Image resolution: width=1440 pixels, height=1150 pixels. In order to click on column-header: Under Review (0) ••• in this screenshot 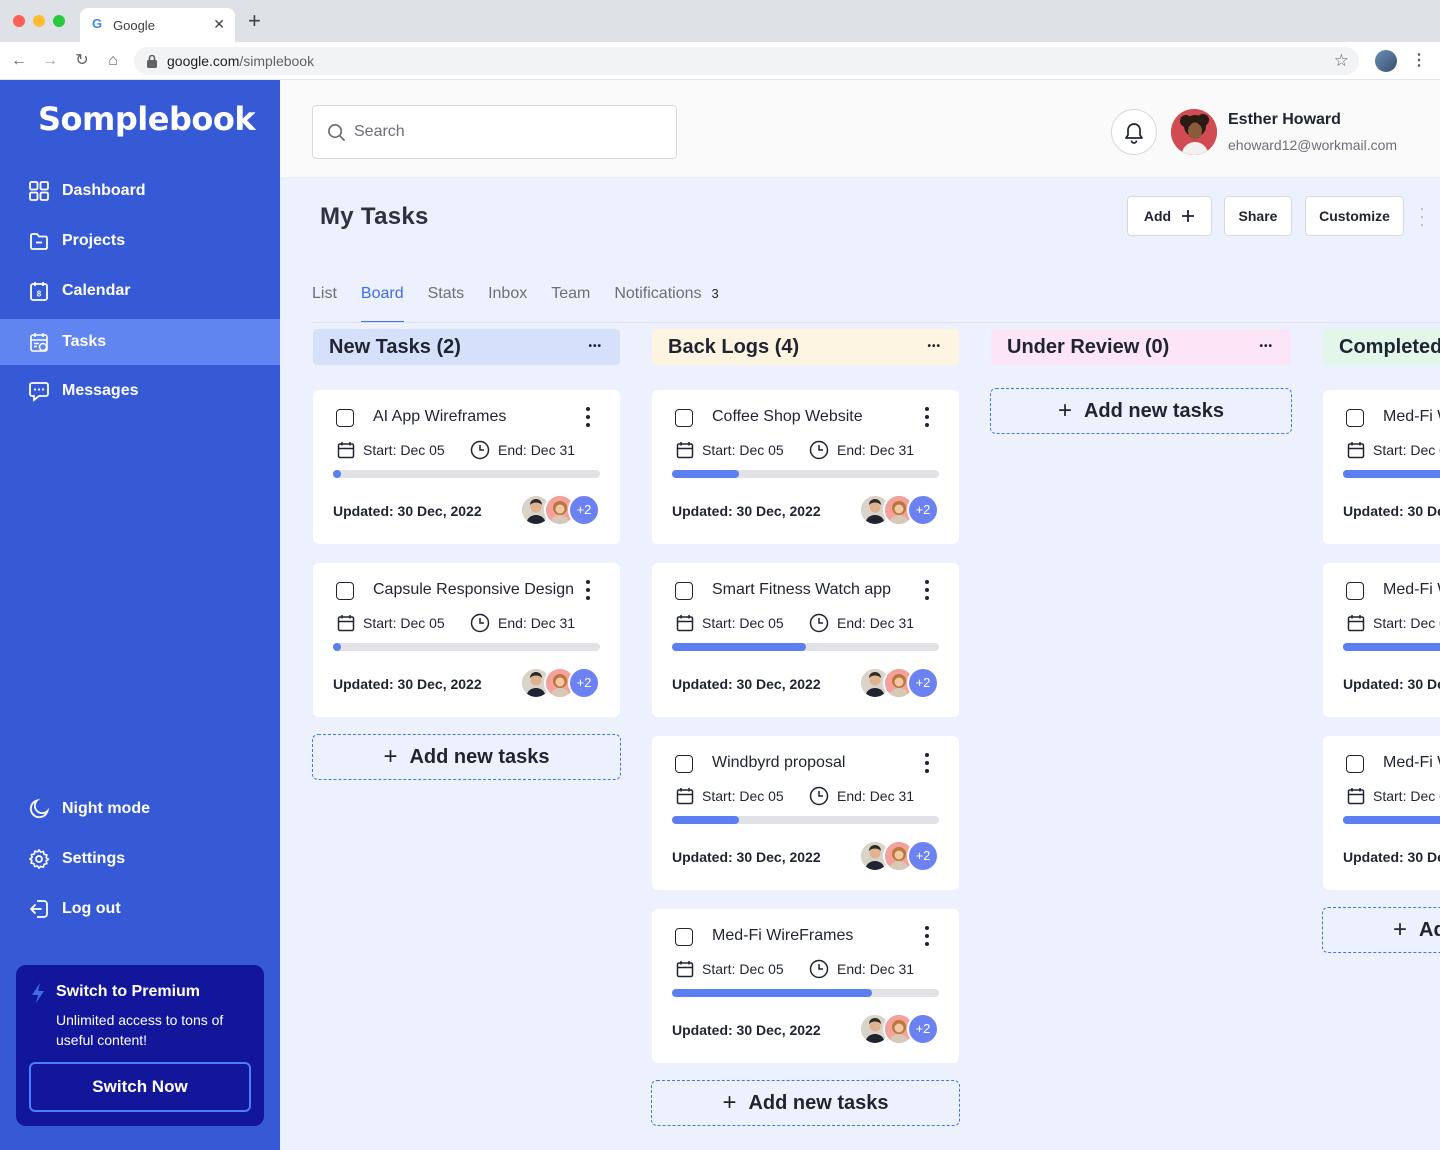, I will do `click(1141, 347)`.